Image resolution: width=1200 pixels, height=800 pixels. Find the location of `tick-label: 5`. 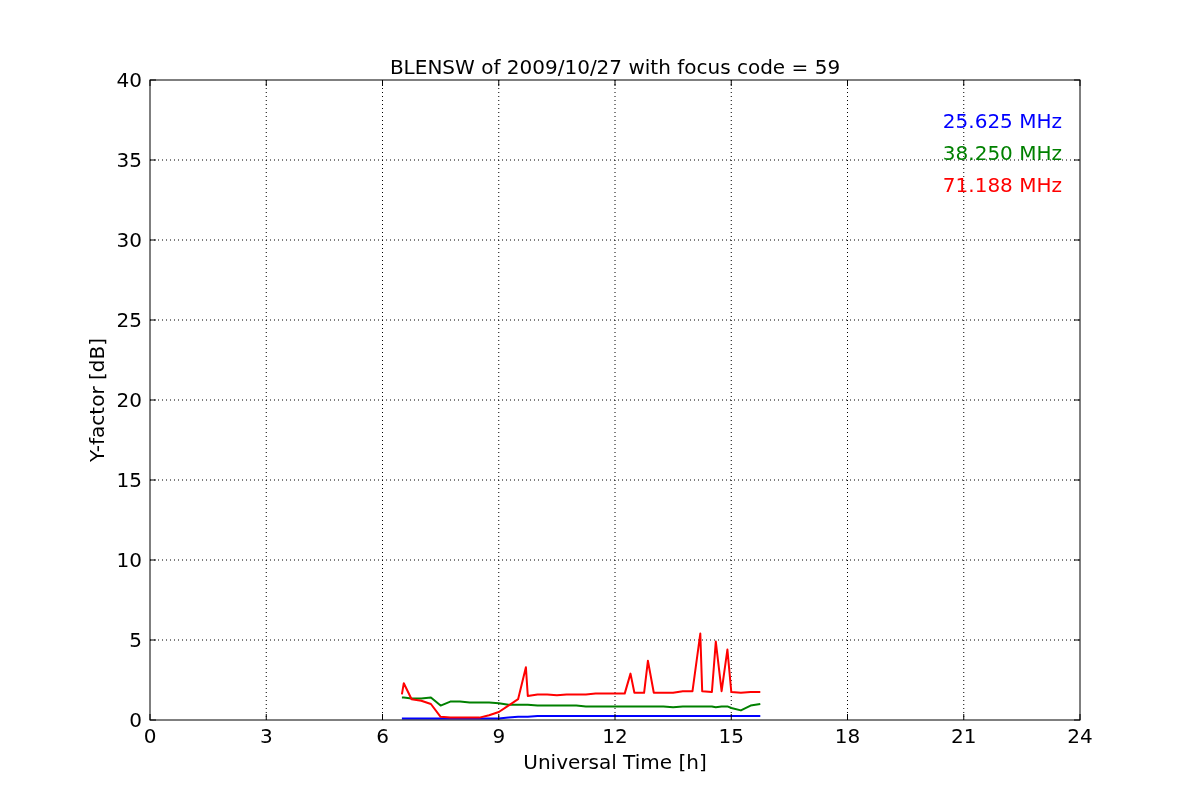

tick-label: 5 is located at coordinates (135, 640).